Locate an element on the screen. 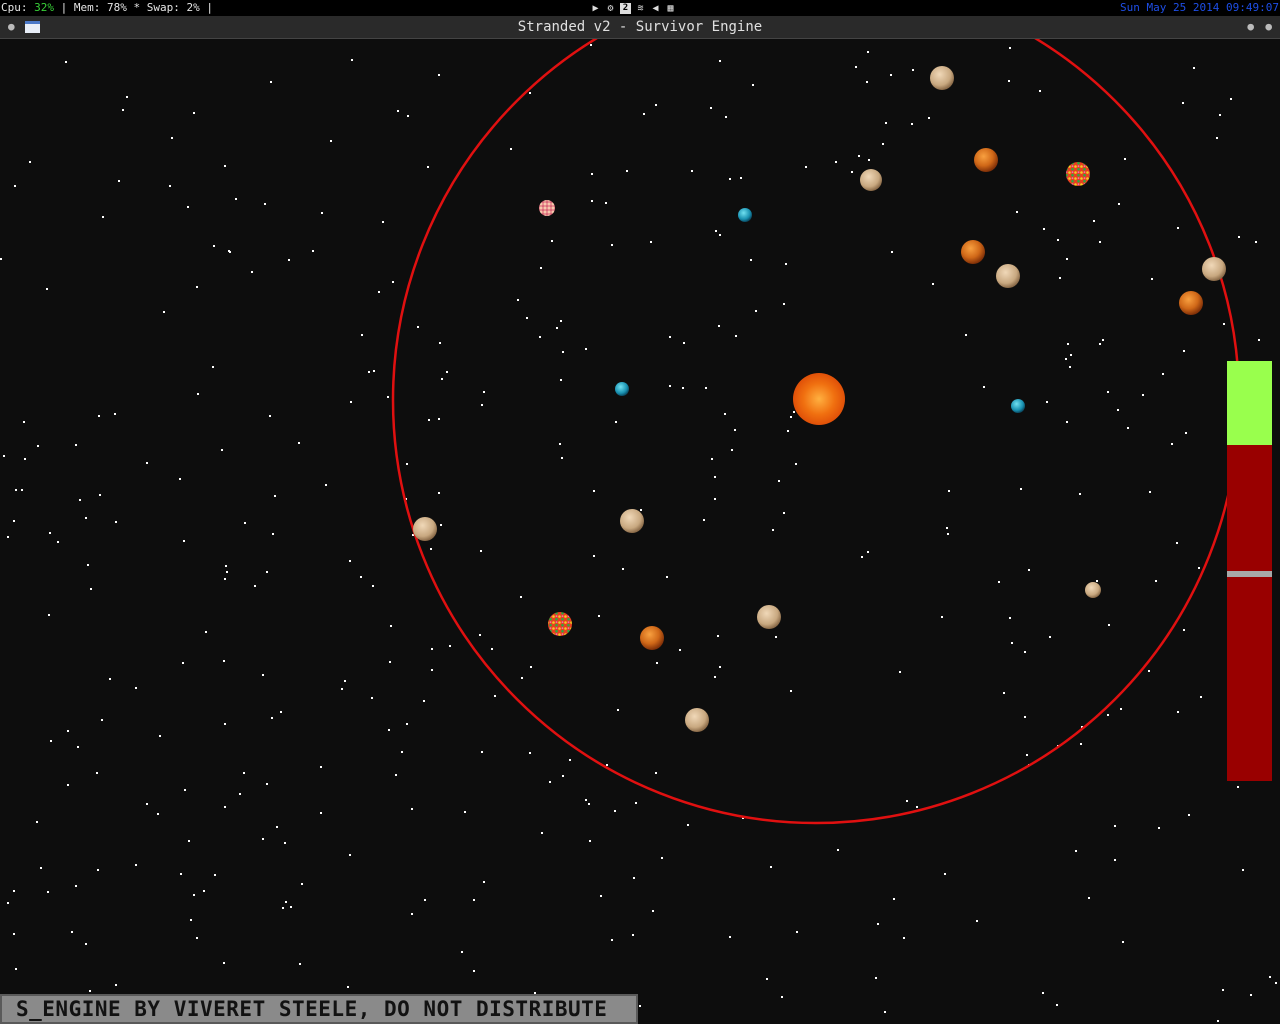  keyboard-icon: ▦ is located at coordinates (670, 8).